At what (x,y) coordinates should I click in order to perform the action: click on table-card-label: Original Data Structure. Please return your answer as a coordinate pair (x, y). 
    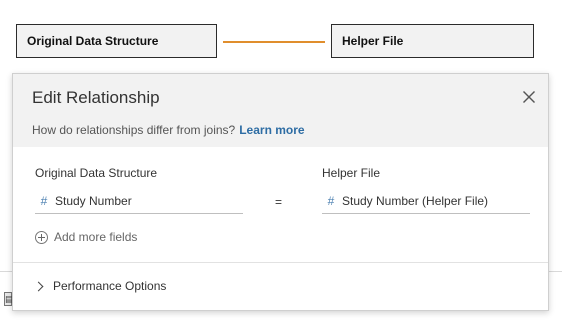
    Looking at the image, I should click on (93, 41).